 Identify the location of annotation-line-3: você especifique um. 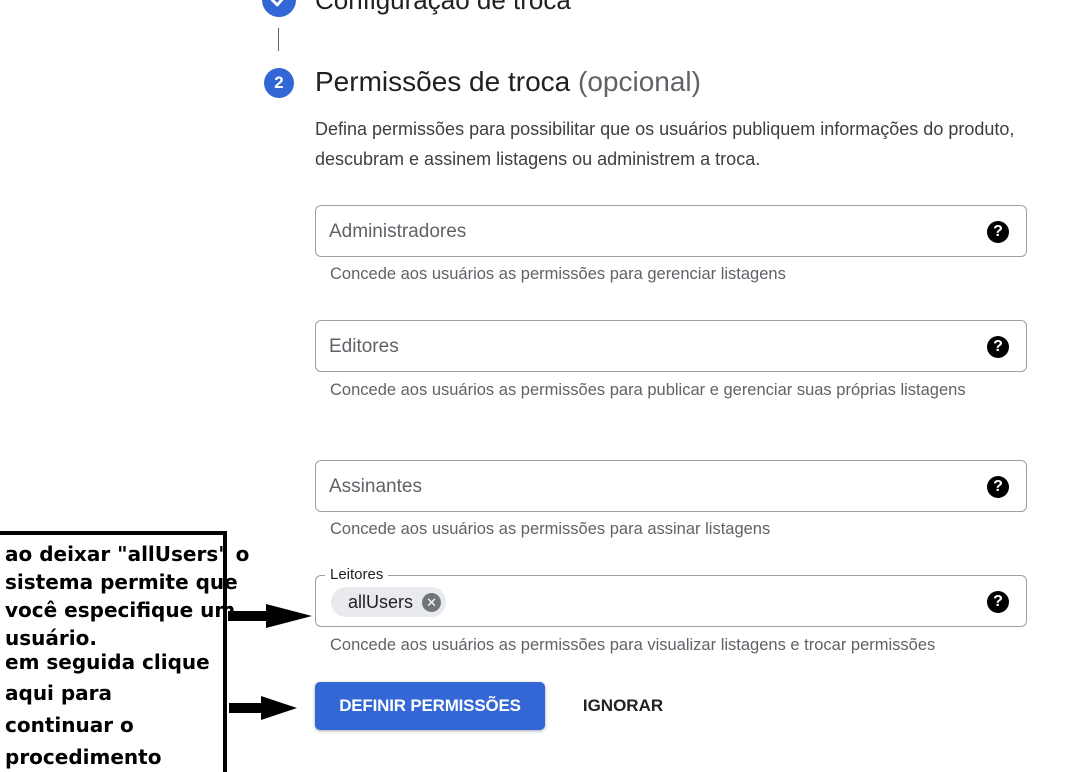
(120, 610).